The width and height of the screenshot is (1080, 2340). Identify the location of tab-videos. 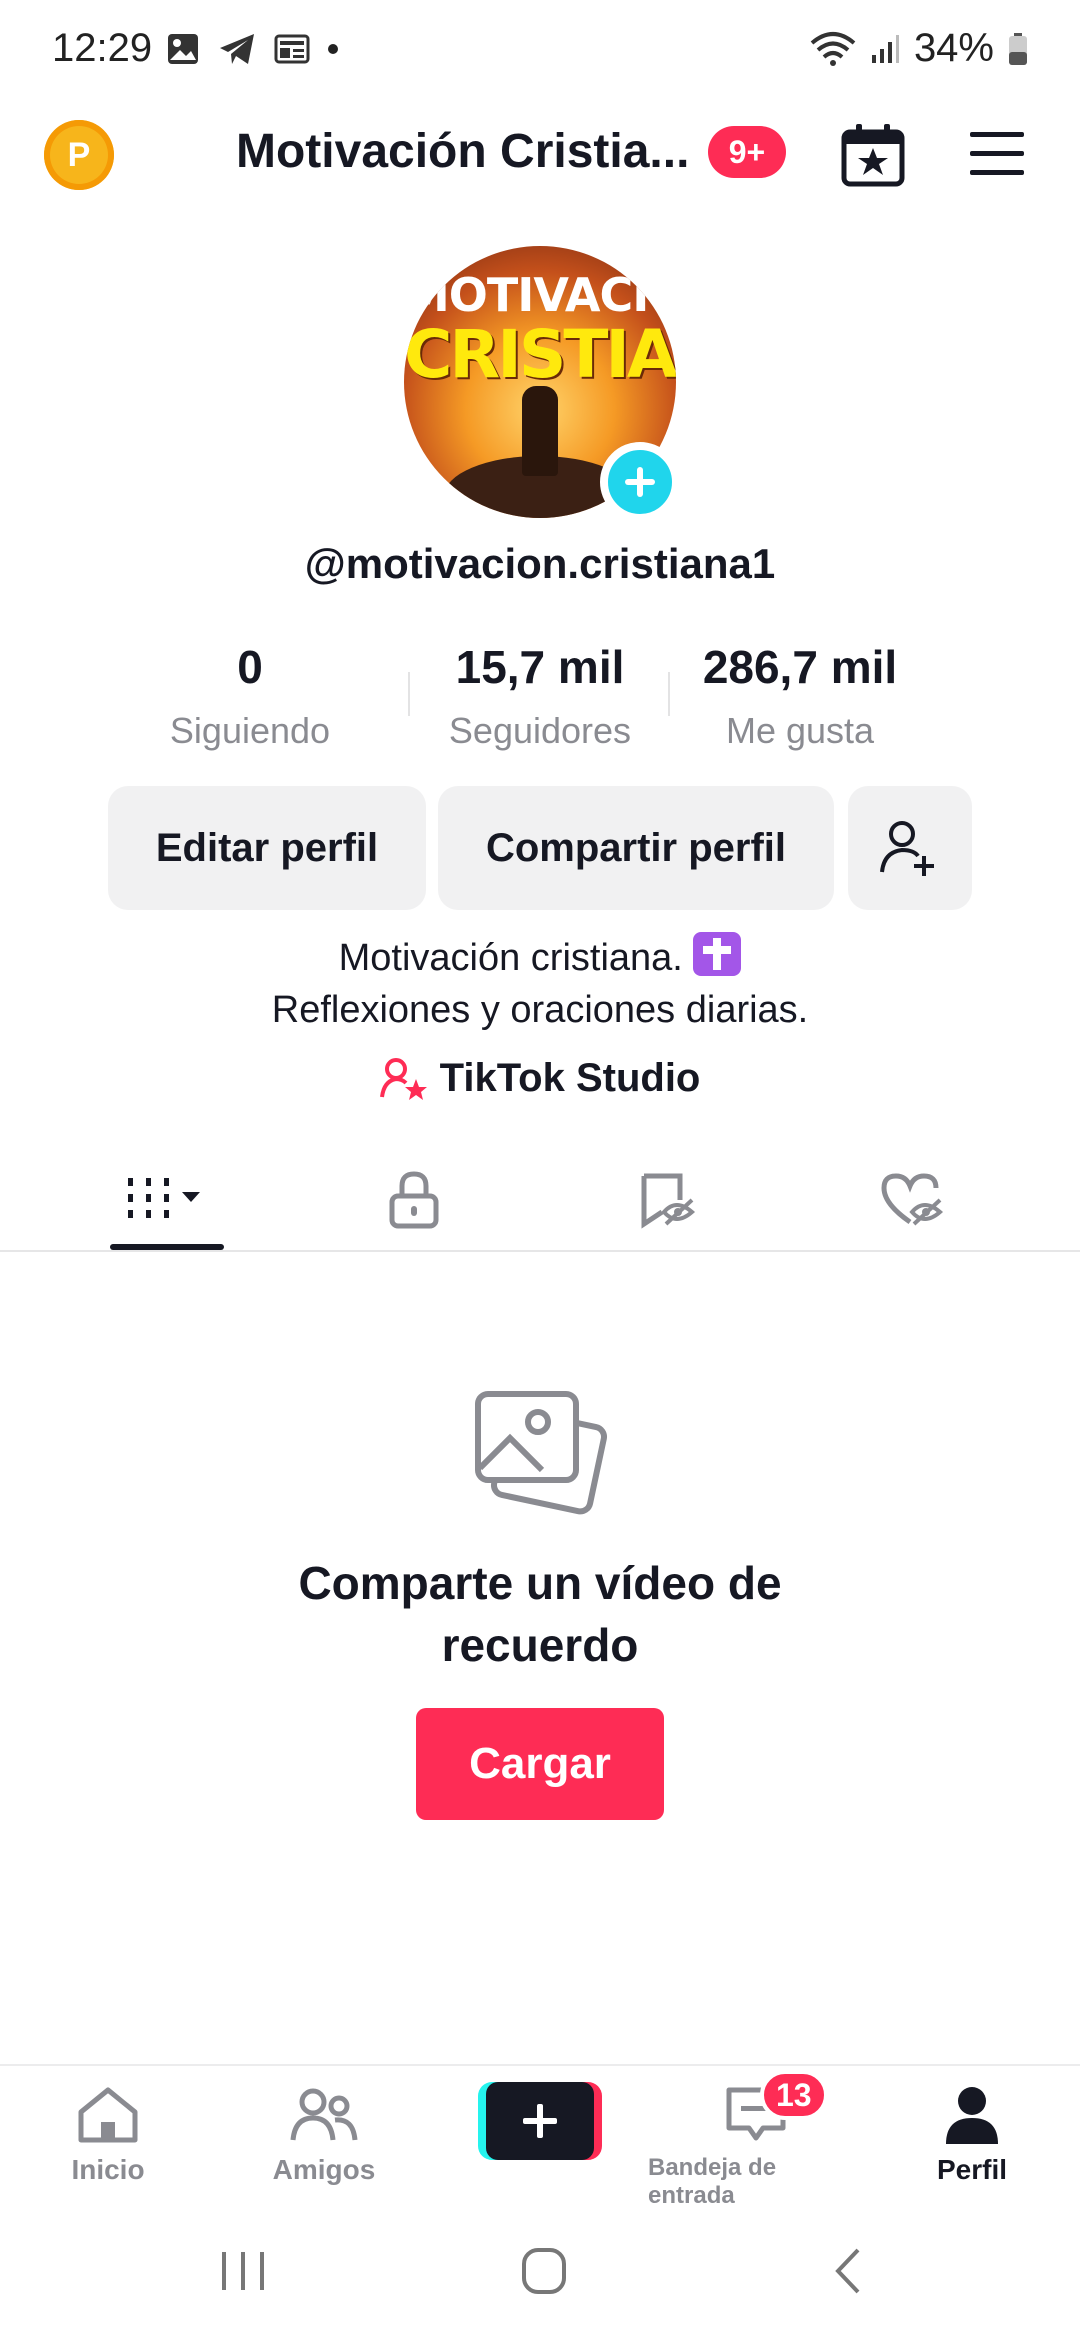
(166, 1200).